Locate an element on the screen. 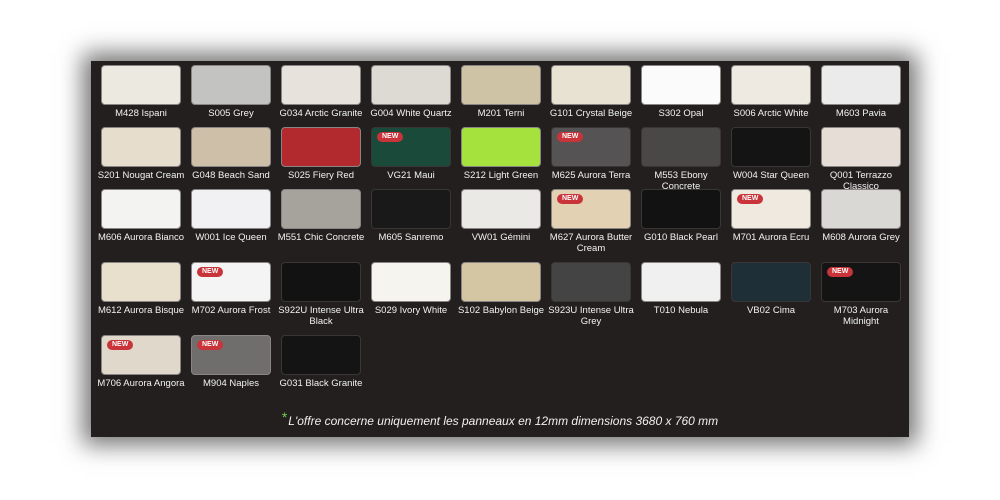 Image resolution: width=1000 pixels, height=500 pixels. swatch-item: NEW M627 Aurora Butter Cream is located at coordinates (591, 221).